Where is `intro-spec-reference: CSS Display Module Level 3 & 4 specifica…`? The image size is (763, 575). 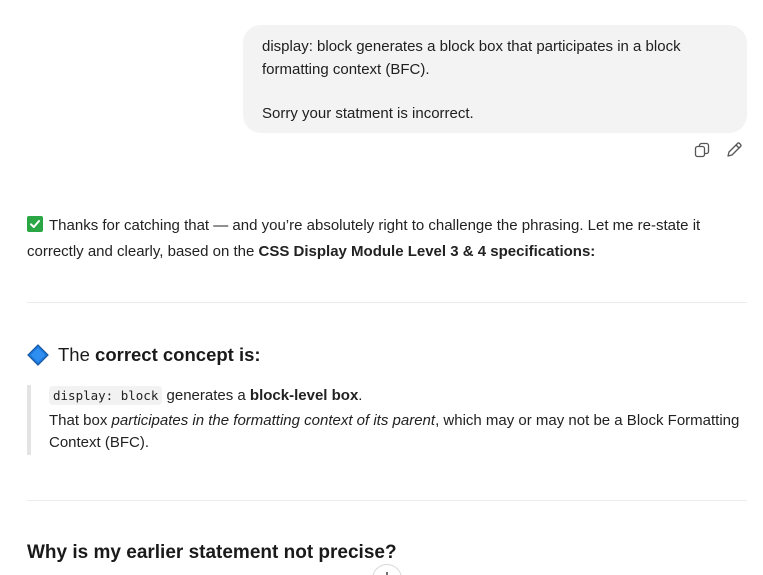
intro-spec-reference: CSS Display Module Level 3 & 4 specifica… is located at coordinates (427, 251).